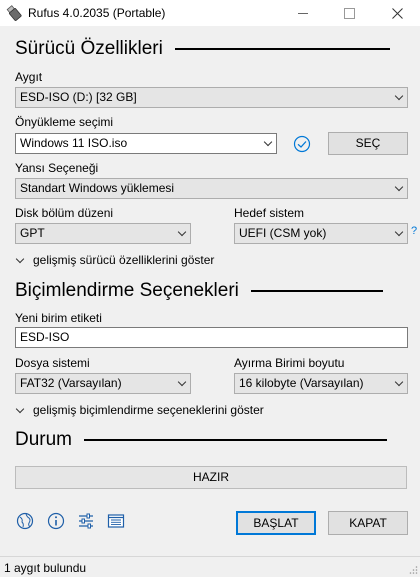 This screenshot has width=420, height=577. I want to click on advanced-drive-toggle: gelişmiş sürücü özelliklerini göster, so click(115, 260).